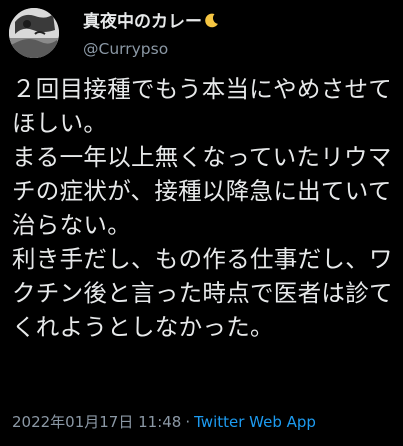  I want to click on avatar, so click(34, 33).